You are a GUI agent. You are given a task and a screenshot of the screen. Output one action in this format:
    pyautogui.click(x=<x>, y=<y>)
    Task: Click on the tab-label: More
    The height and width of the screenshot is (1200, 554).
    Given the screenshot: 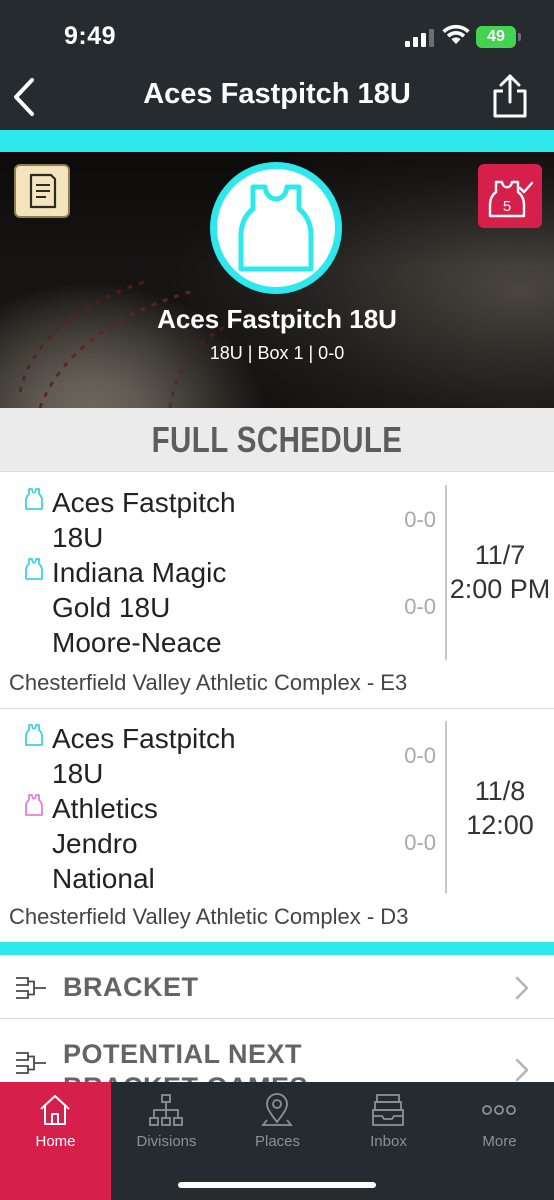 What is the action you would take?
    pyautogui.click(x=499, y=1141)
    